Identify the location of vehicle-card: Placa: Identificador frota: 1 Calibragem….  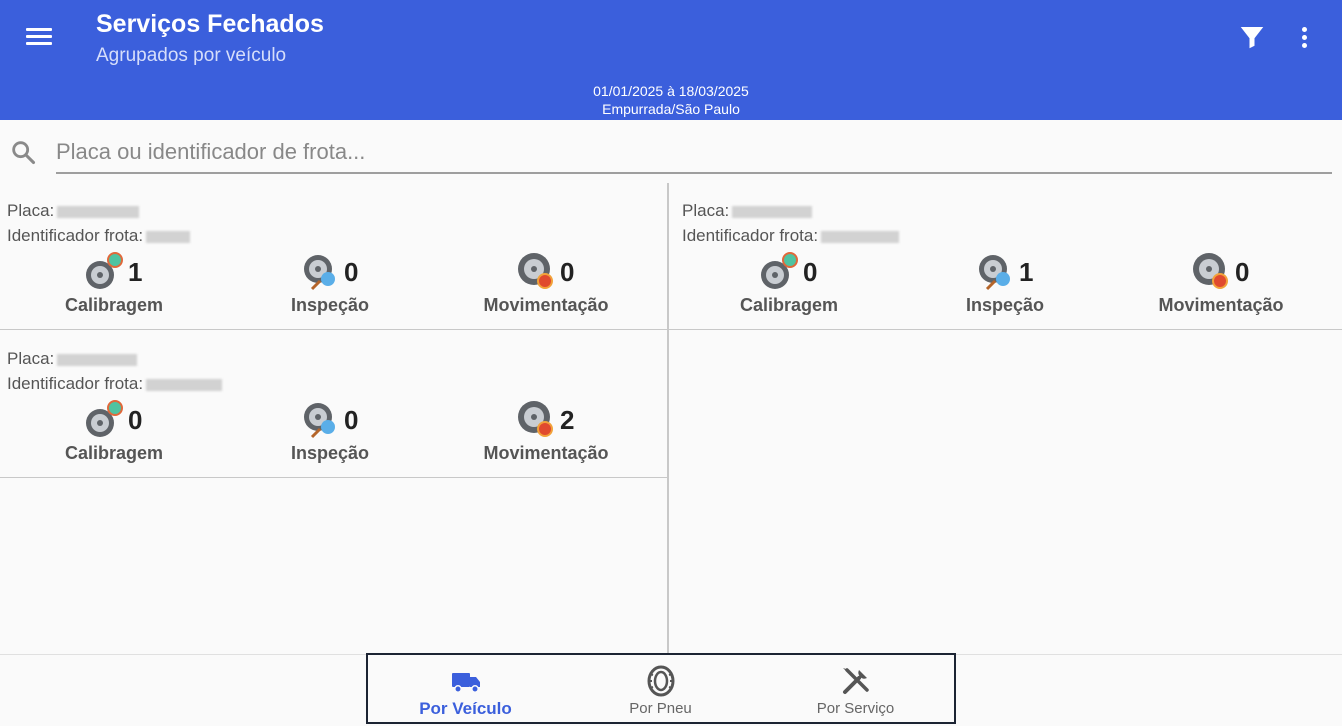
(333, 256).